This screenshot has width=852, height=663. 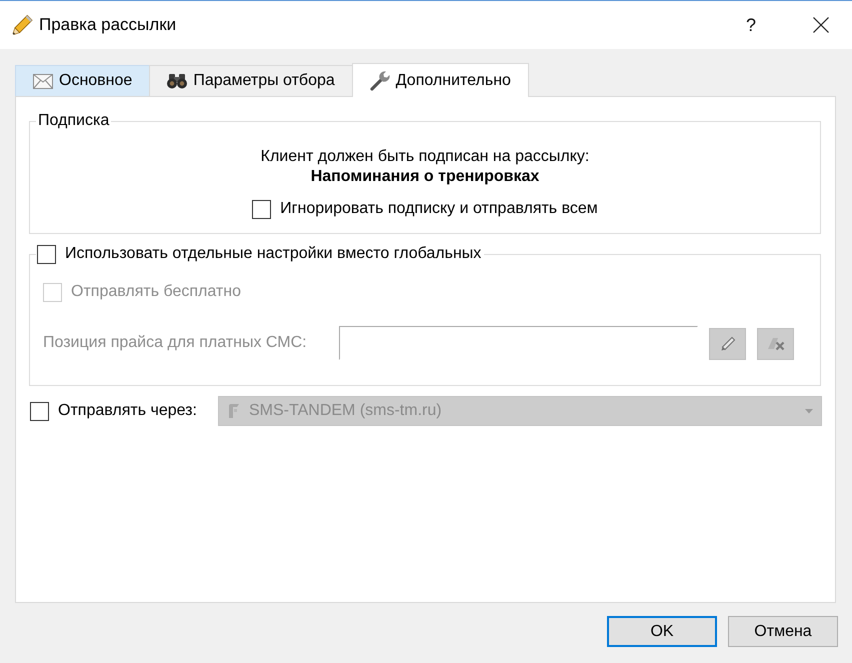 What do you see at coordinates (175, 343) in the screenshot?
I see `price-position-label: Позиция прайса для платных СМС:` at bounding box center [175, 343].